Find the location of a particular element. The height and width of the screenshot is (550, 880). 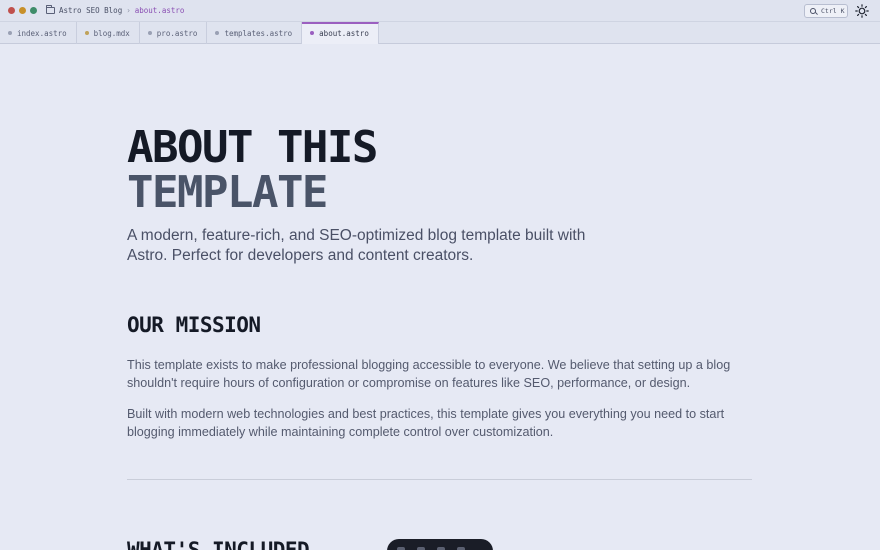

tab-index-astro: index.astro is located at coordinates (38, 33).